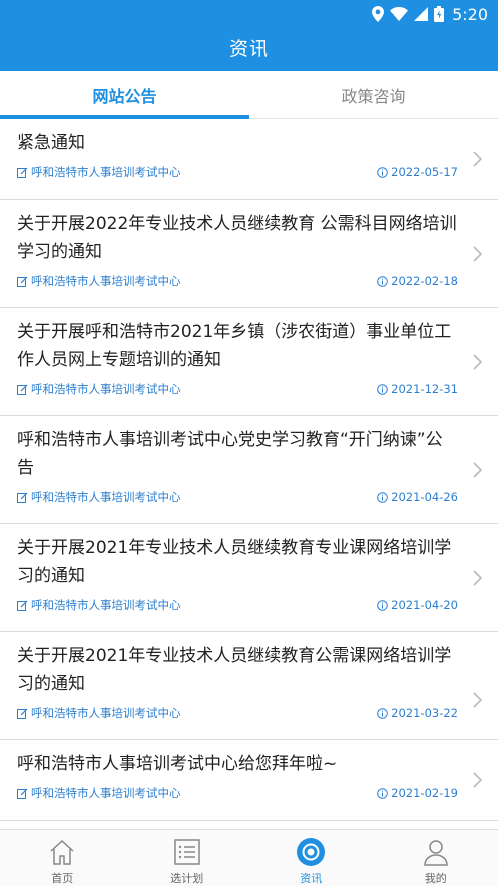  What do you see at coordinates (424, 713) in the screenshot?
I see `article-date-text: 2021-03-22` at bounding box center [424, 713].